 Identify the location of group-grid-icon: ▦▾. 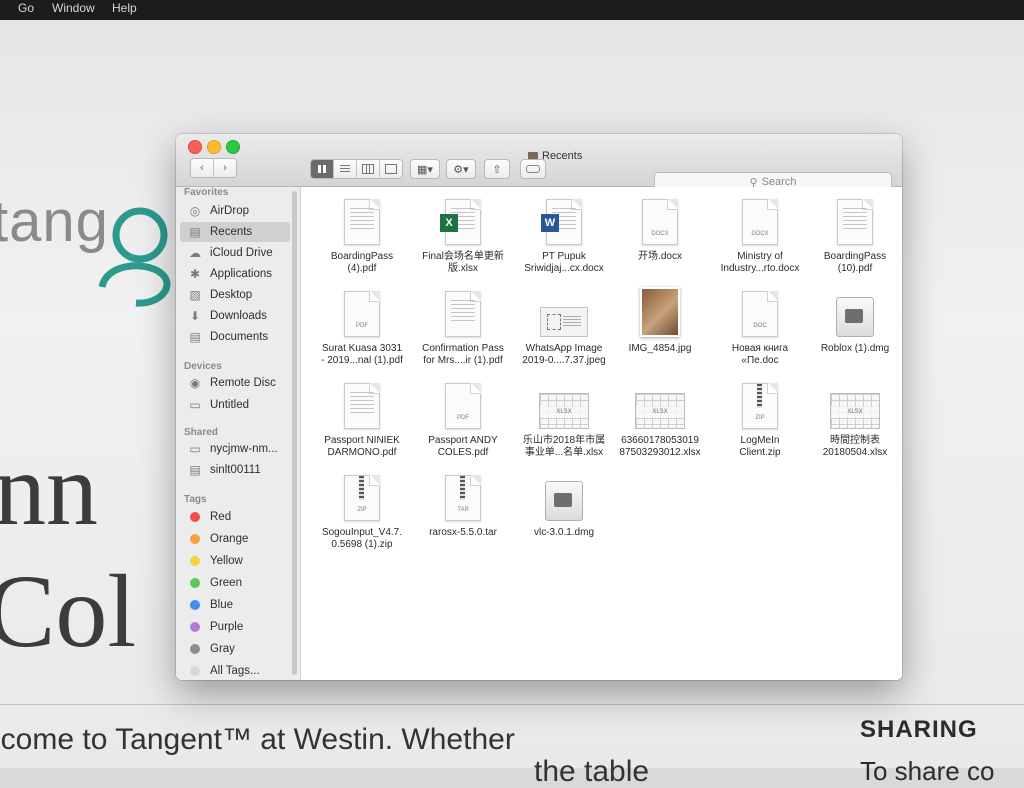
(425, 169).